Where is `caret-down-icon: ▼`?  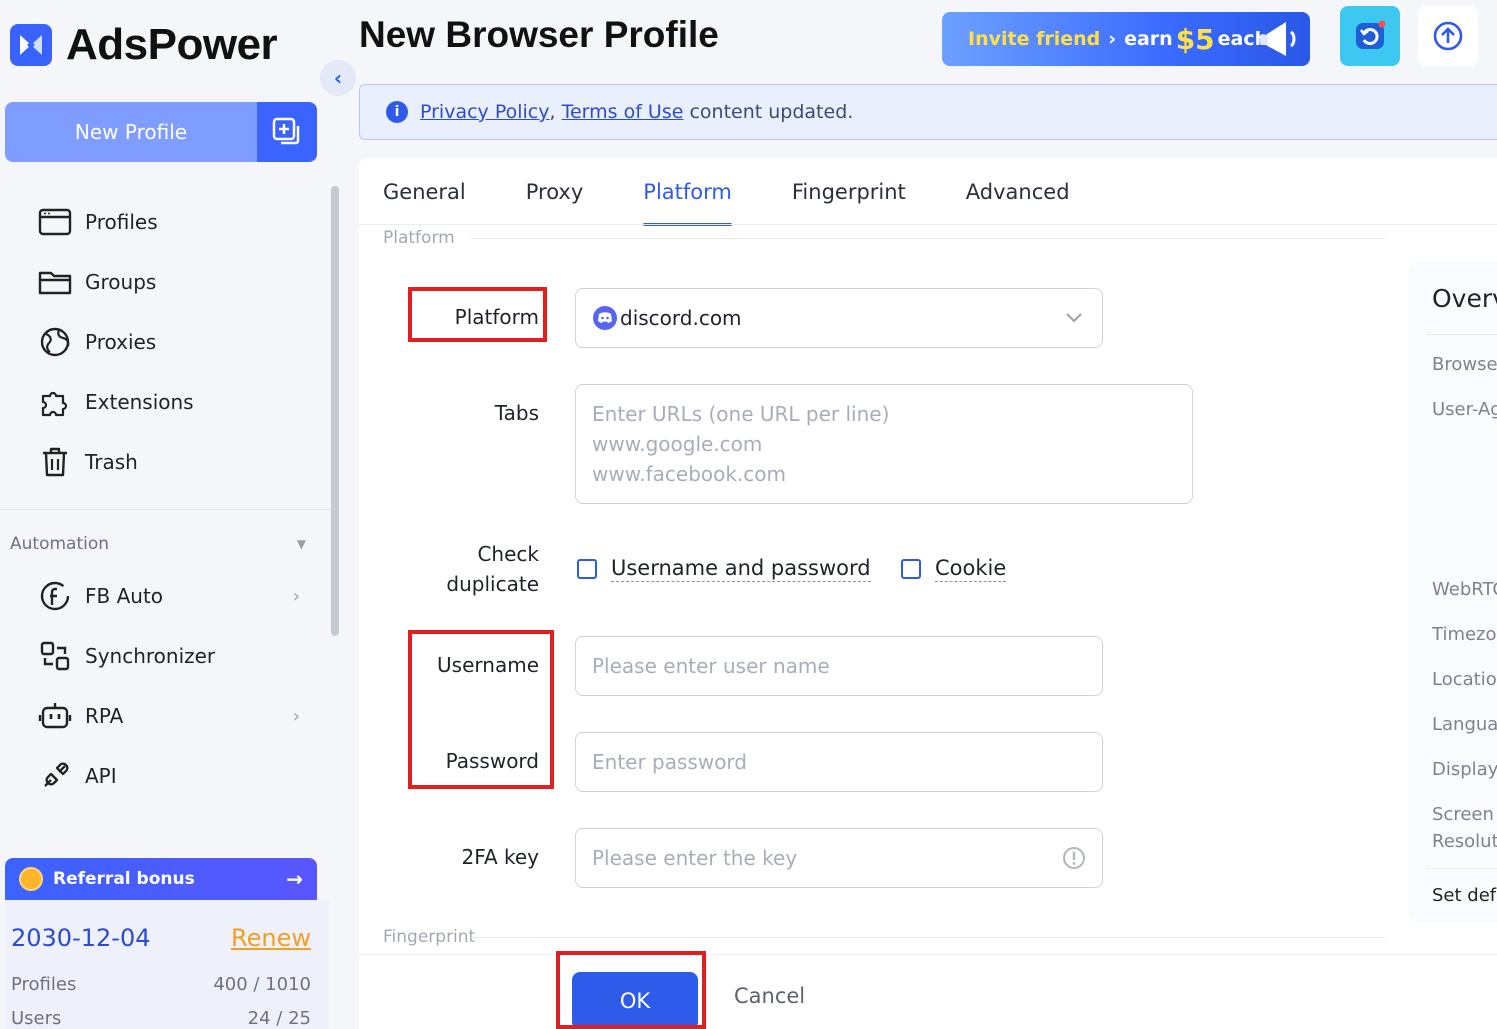 caret-down-icon: ▼ is located at coordinates (301, 544).